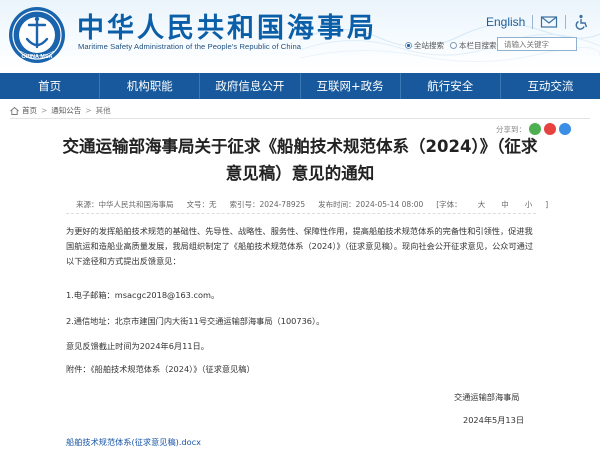 This screenshot has width=600, height=459. Describe the element at coordinates (227, 28) in the screenshot. I see `site-title: 中华人民共和国海事局` at that location.